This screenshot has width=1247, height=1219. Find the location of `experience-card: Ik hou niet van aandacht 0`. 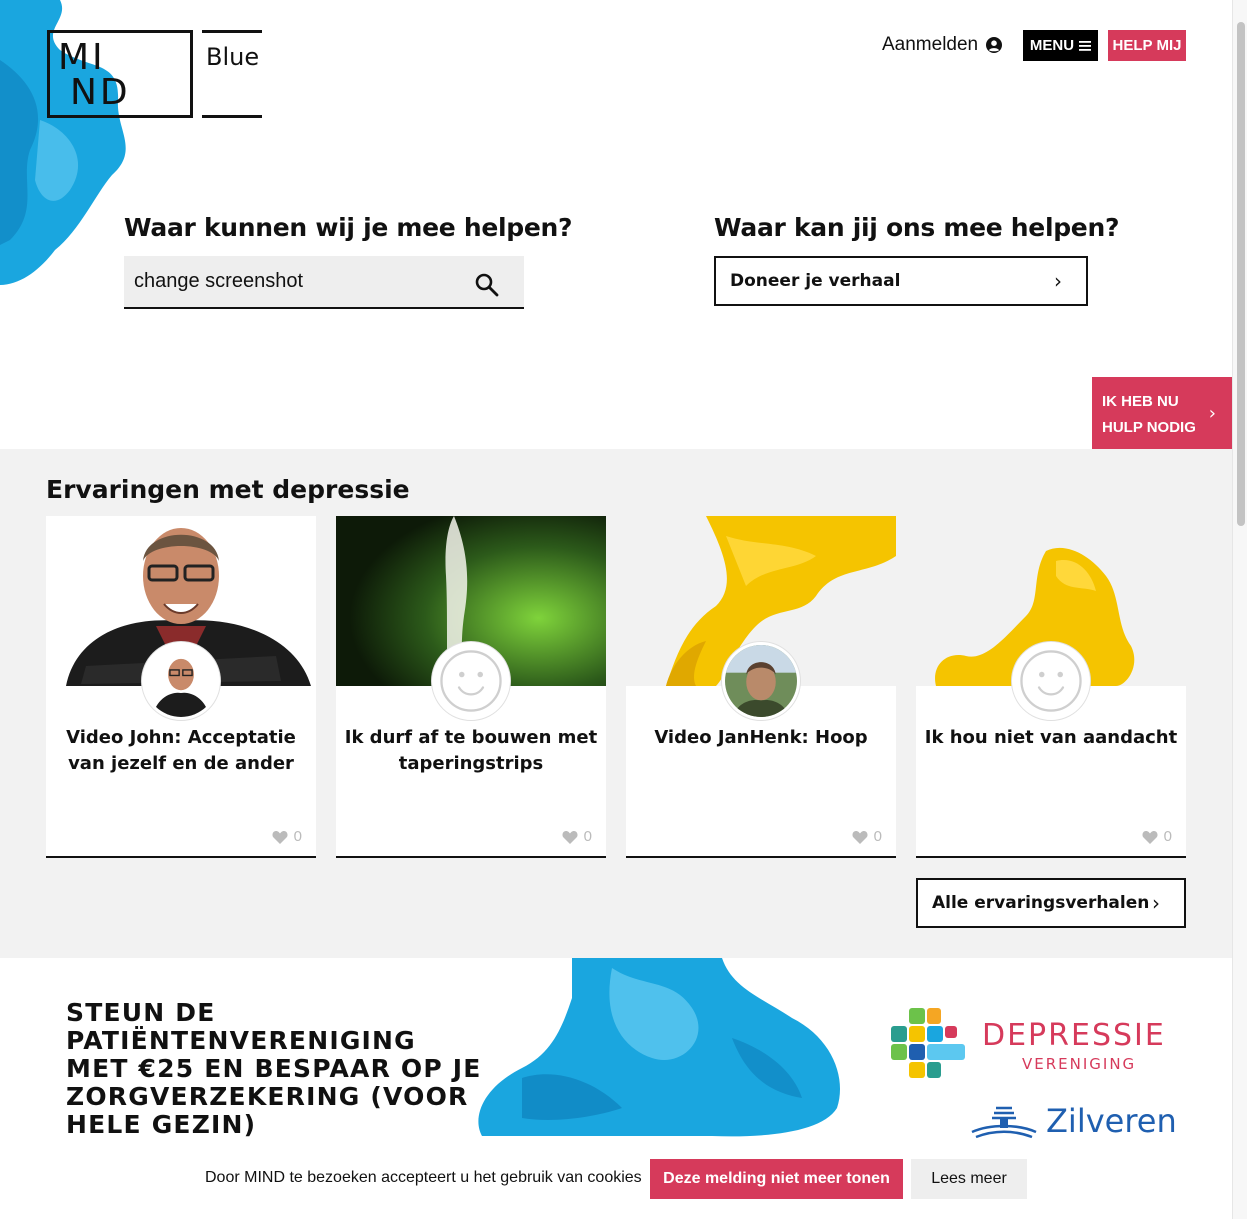

experience-card: Ik hou niet van aandacht 0 is located at coordinates (1051, 687).